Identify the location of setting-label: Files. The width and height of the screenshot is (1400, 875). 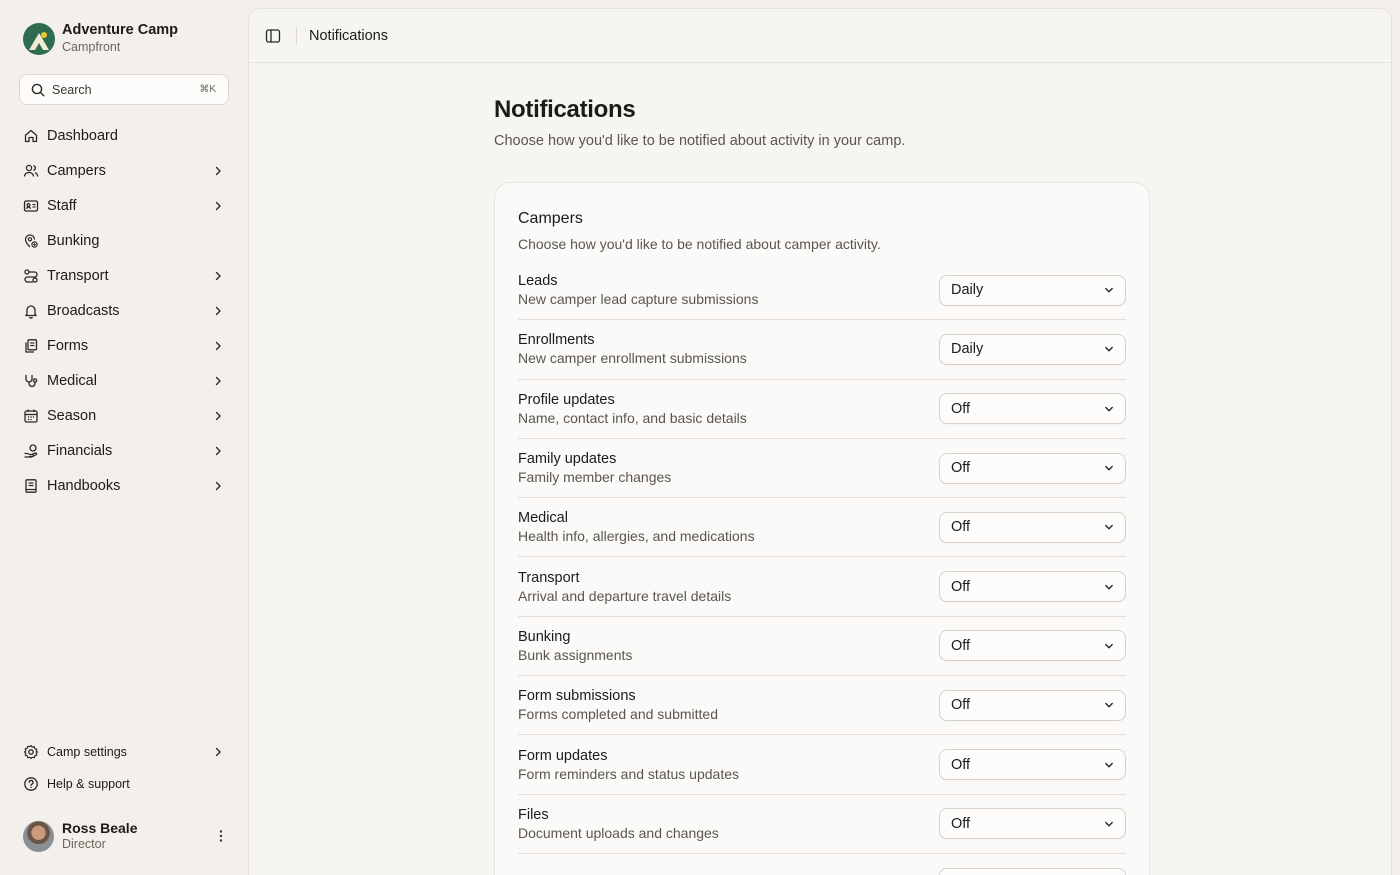
(533, 814).